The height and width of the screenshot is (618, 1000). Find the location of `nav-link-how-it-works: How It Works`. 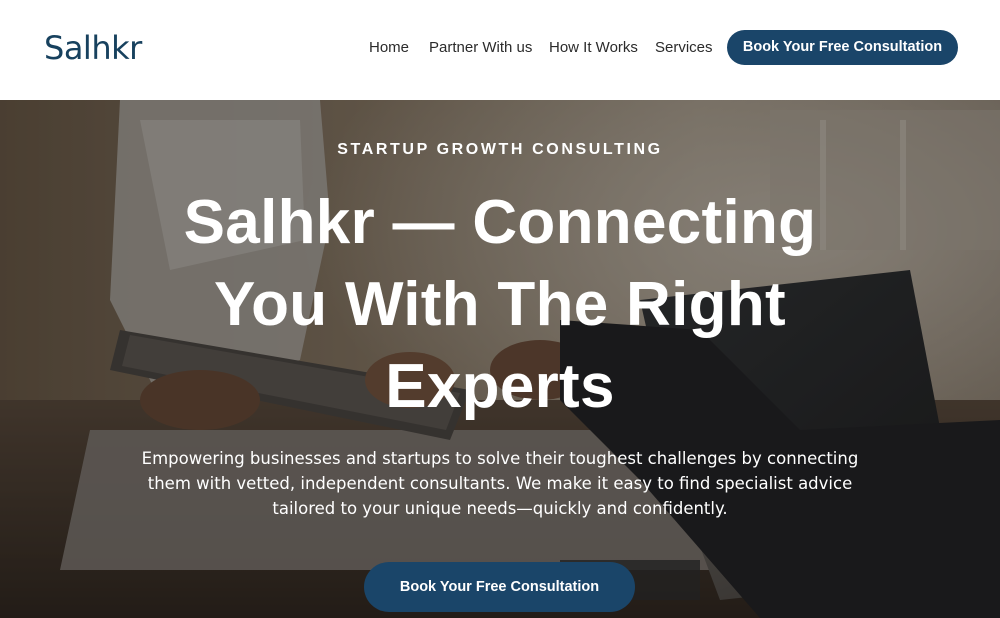

nav-link-how-it-works: How It Works is located at coordinates (593, 48).